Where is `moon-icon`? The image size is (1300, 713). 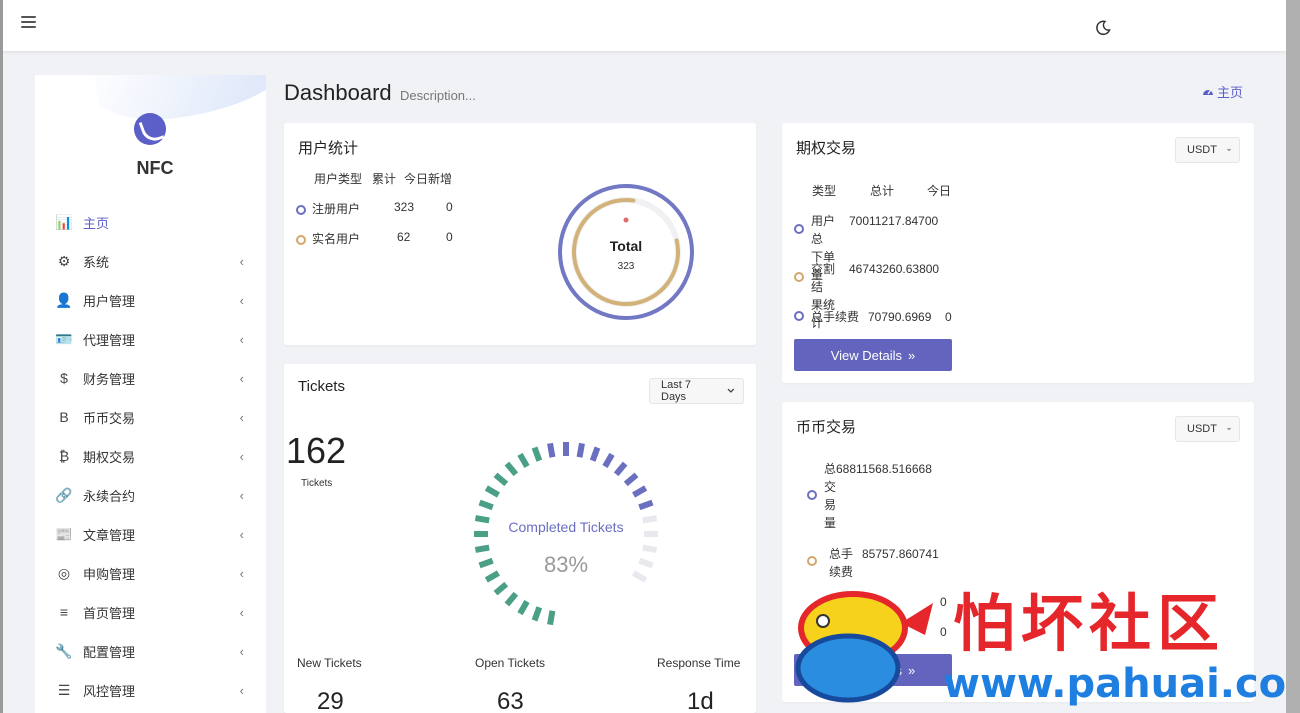 moon-icon is located at coordinates (1103, 28).